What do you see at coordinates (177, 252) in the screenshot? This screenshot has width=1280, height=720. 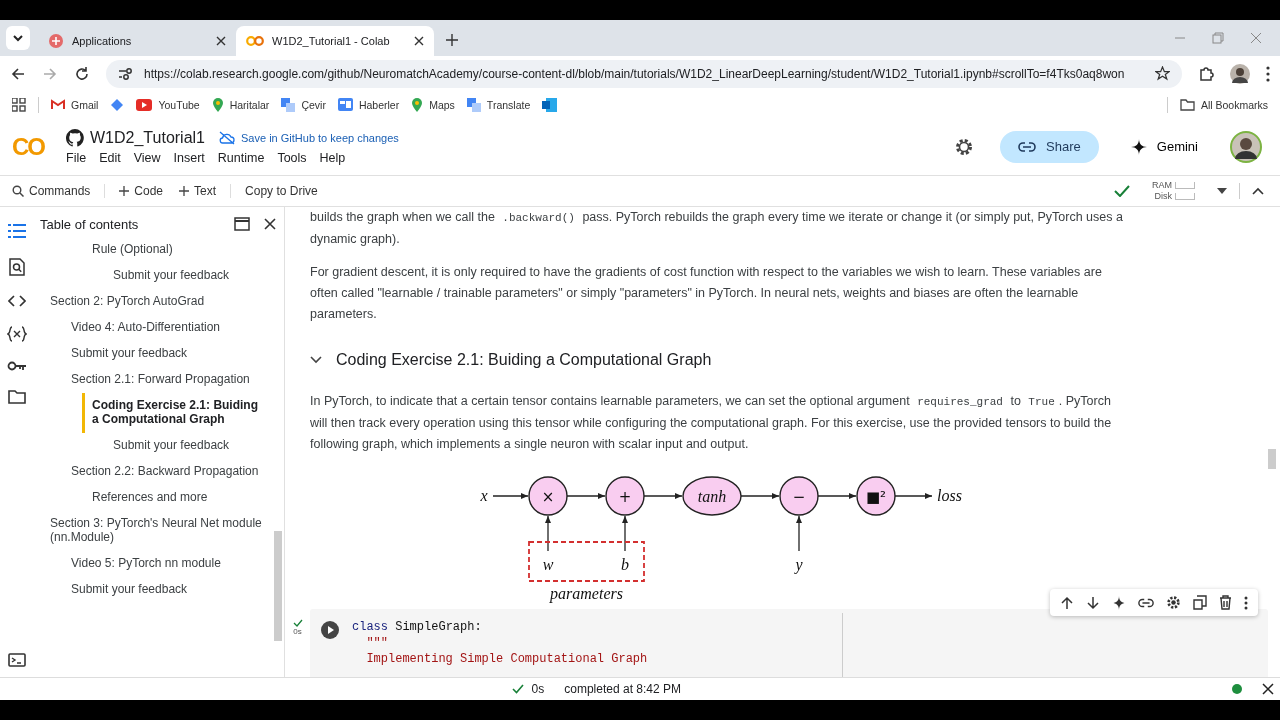 I see `toc-item: Rule (Optional)` at bounding box center [177, 252].